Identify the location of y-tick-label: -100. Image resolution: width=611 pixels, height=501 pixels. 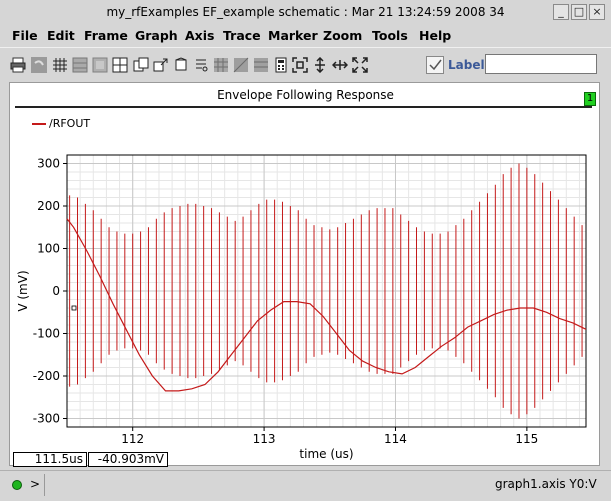
(46, 334).